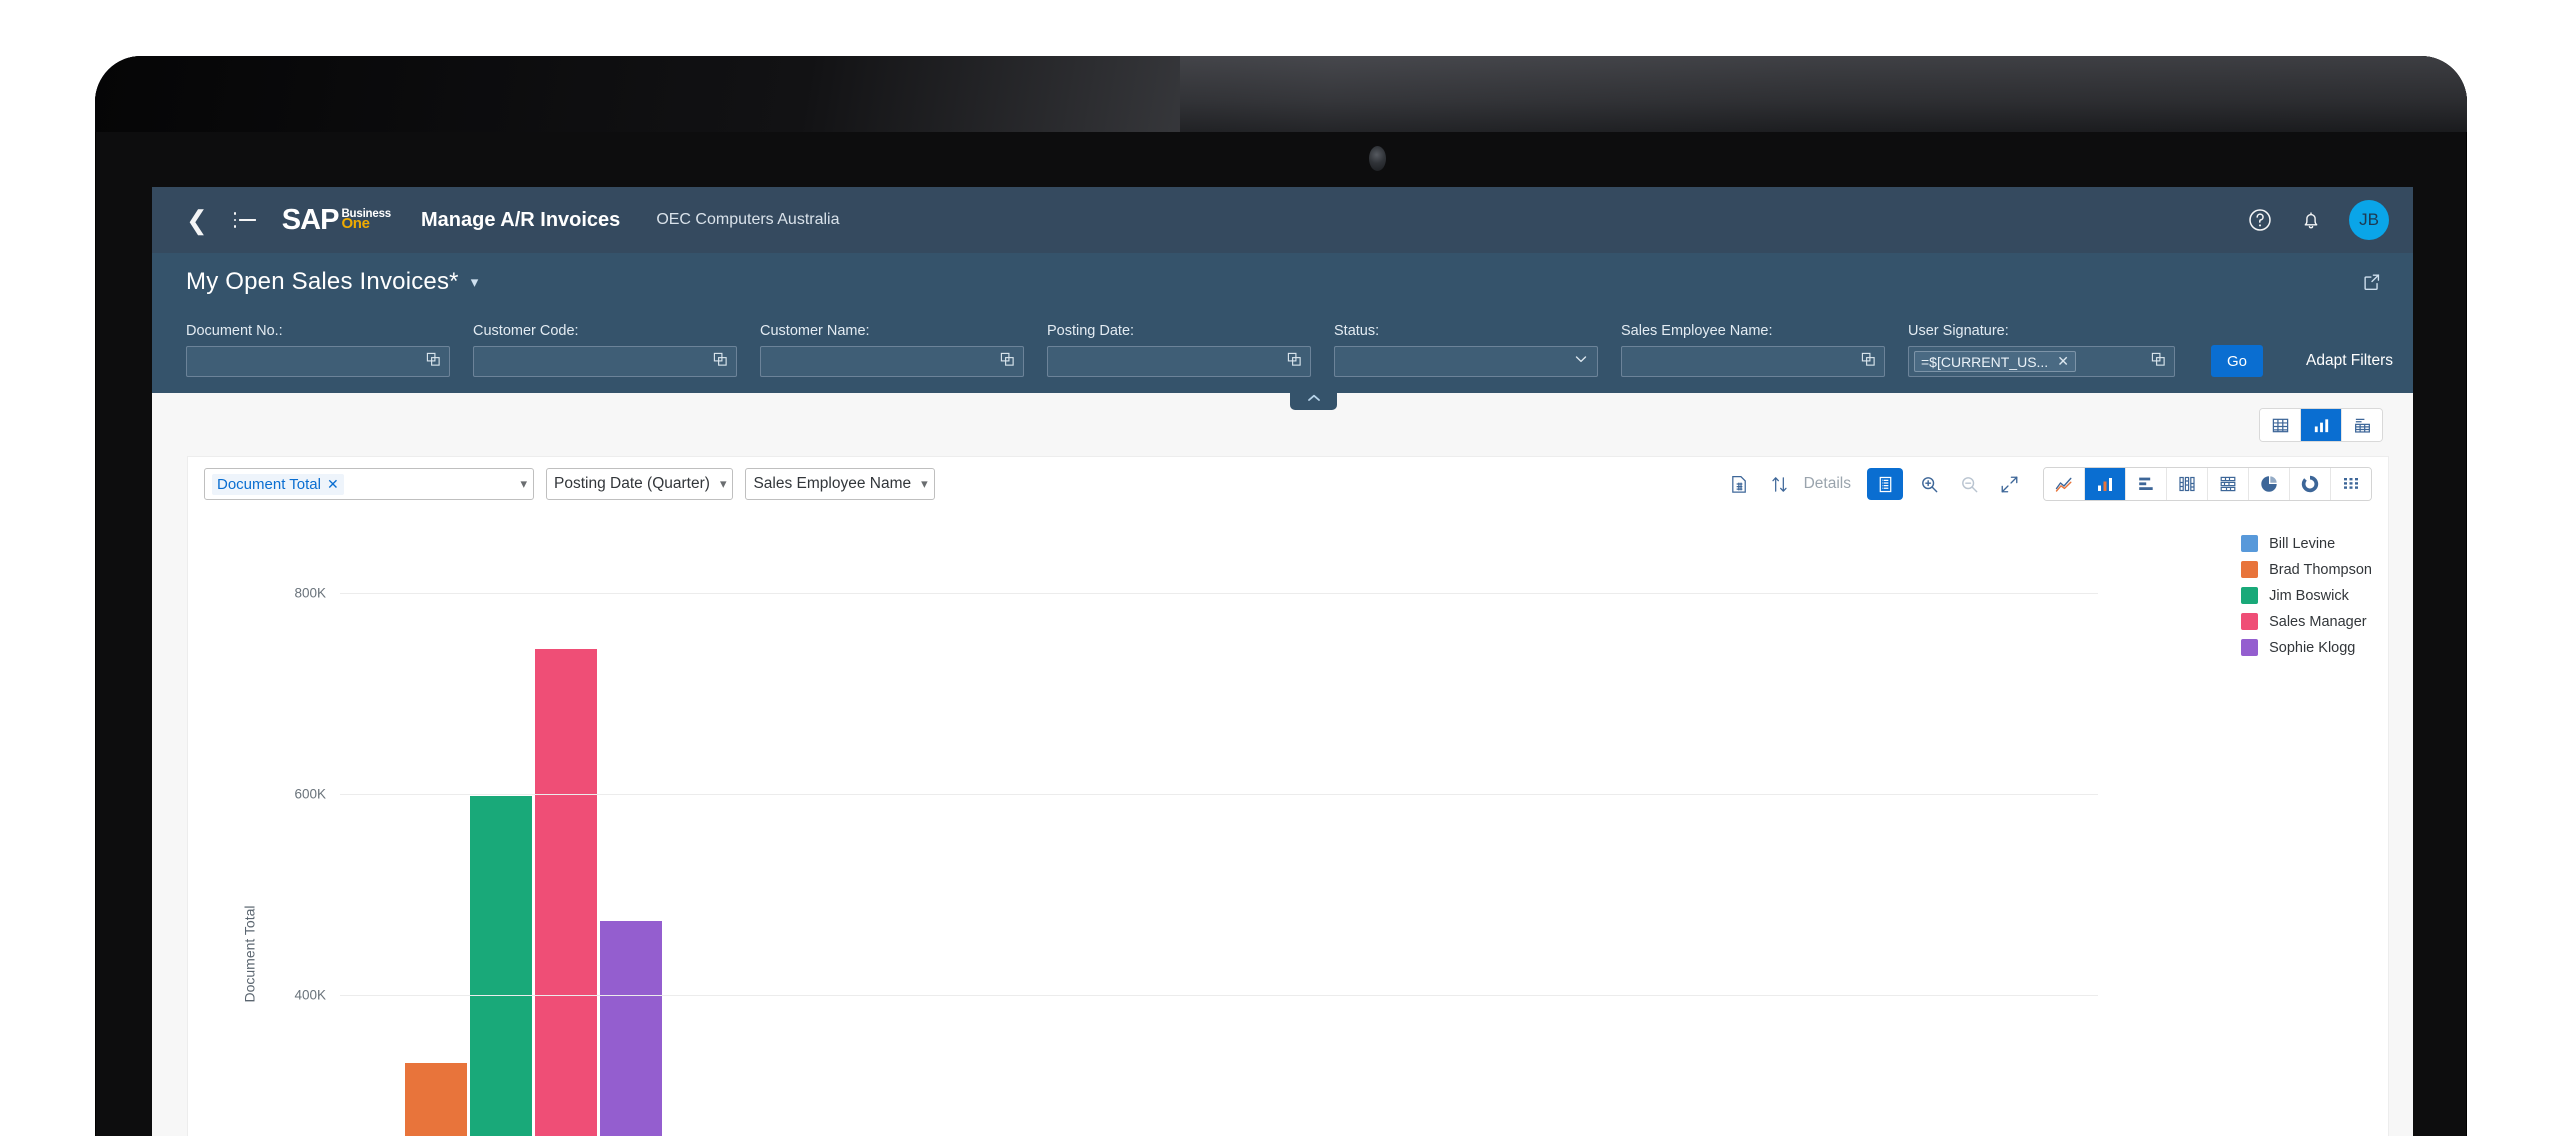  I want to click on legend-item: Bill Levine, so click(2306, 543).